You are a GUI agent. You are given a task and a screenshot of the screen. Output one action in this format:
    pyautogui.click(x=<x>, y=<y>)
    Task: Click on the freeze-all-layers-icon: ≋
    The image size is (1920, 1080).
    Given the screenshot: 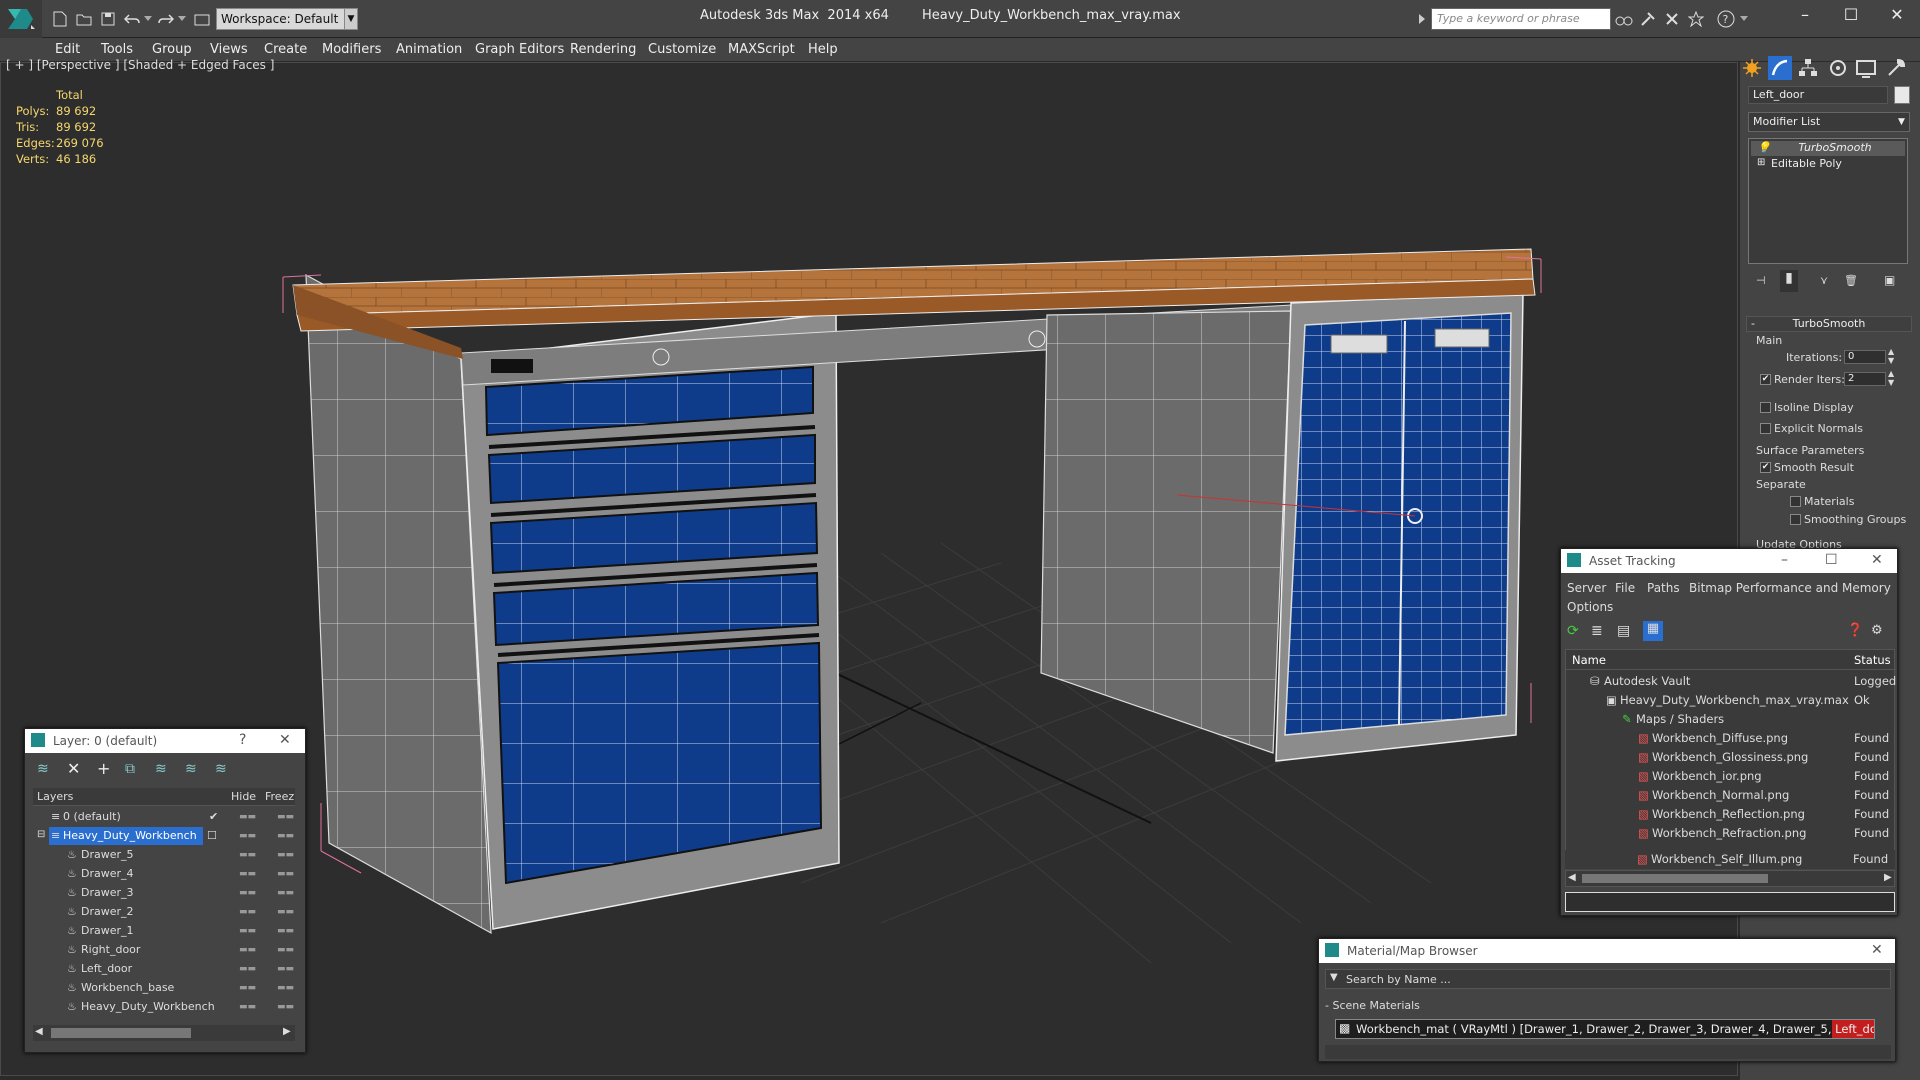 What is the action you would take?
    pyautogui.click(x=221, y=769)
    